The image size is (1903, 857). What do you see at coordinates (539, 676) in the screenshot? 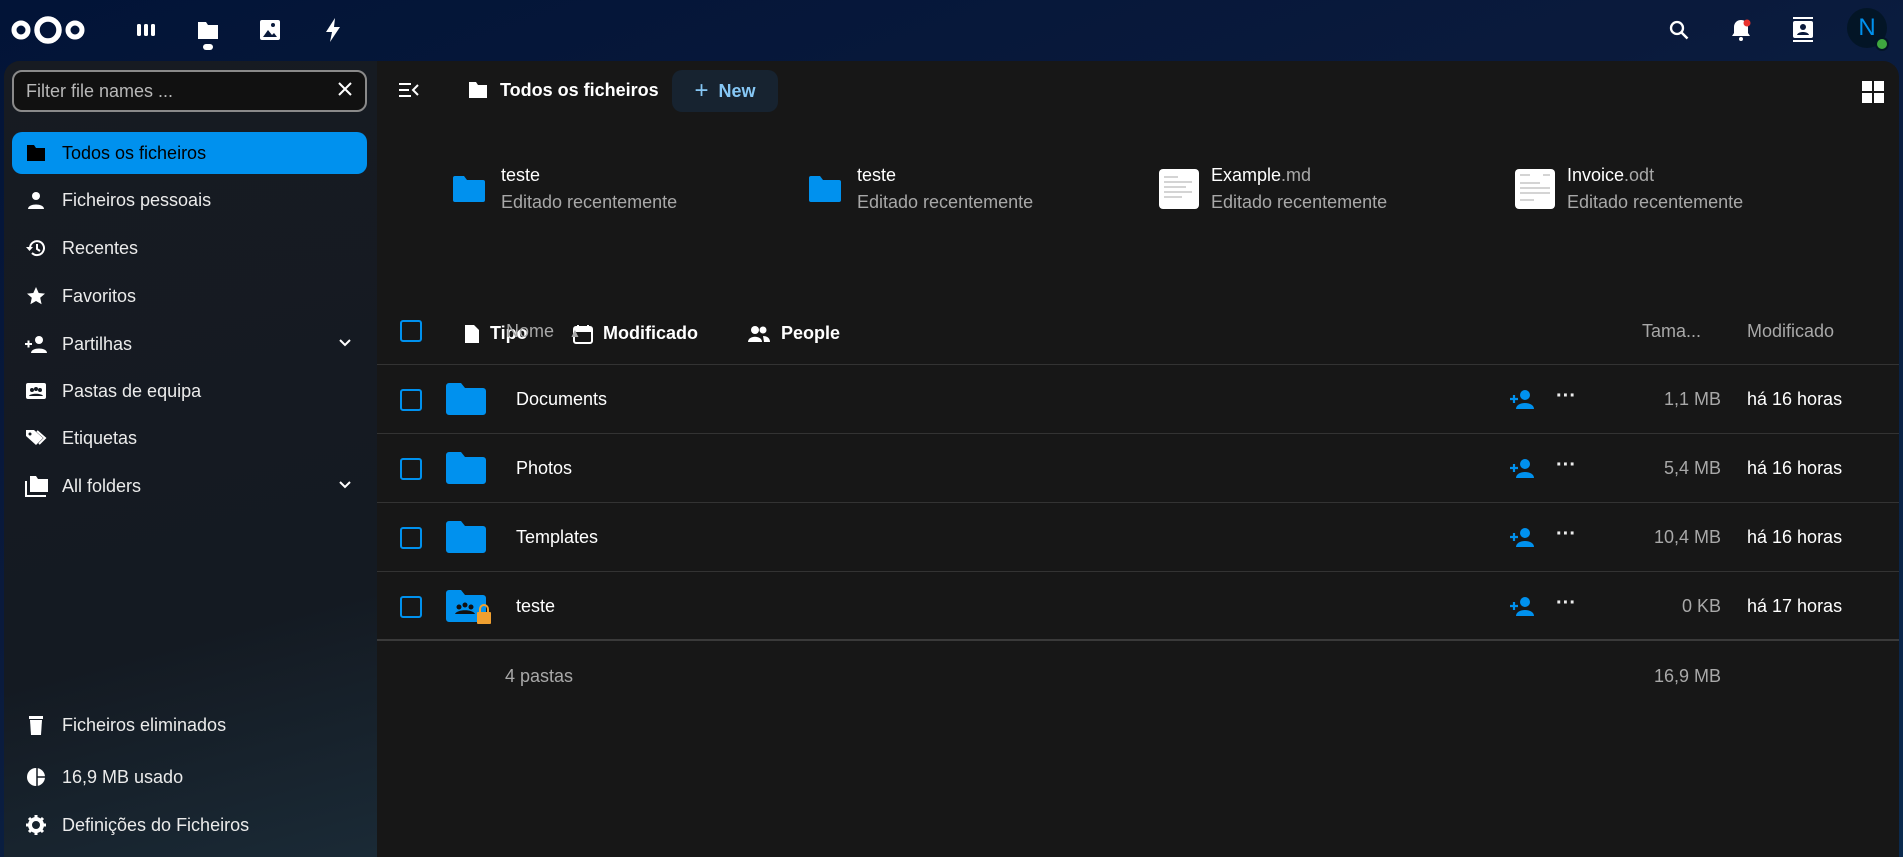
I see `folder-count: 4 pastas` at bounding box center [539, 676].